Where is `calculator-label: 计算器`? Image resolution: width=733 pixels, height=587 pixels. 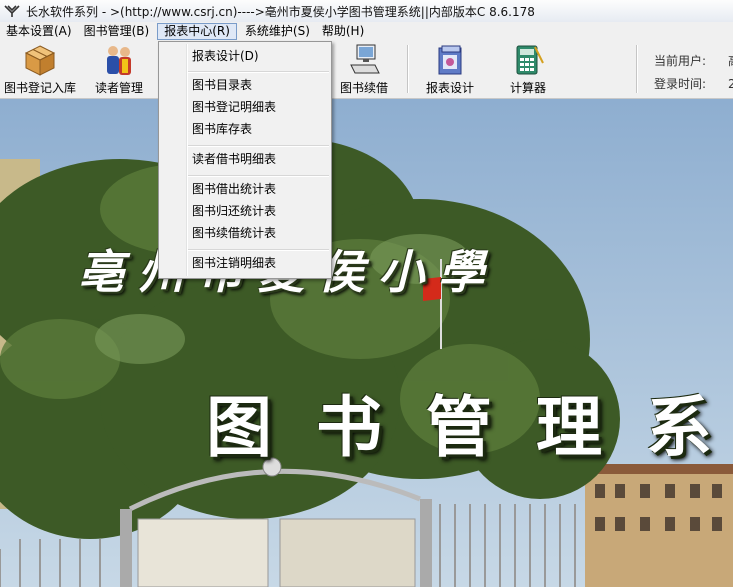
calculator-label: 计算器 is located at coordinates (527, 88).